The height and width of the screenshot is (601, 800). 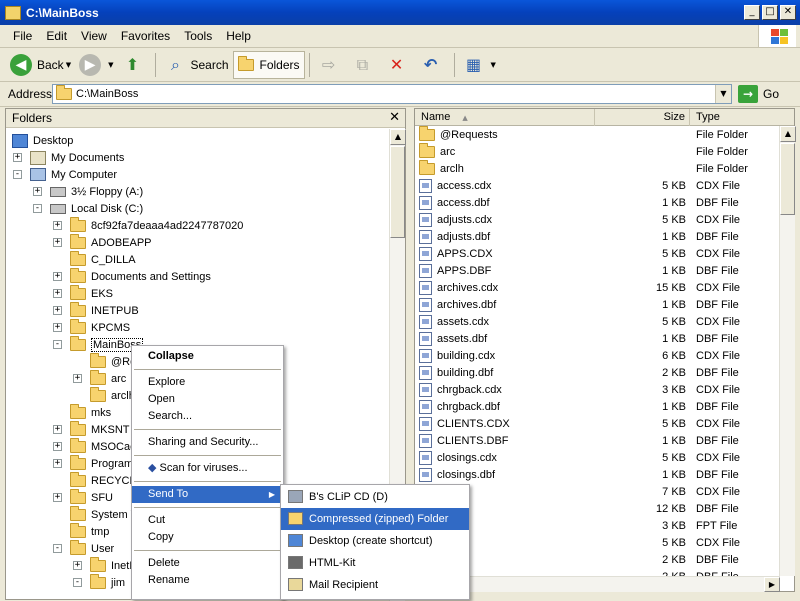 What do you see at coordinates (107, 582) in the screenshot?
I see `tree-item: jim` at bounding box center [107, 582].